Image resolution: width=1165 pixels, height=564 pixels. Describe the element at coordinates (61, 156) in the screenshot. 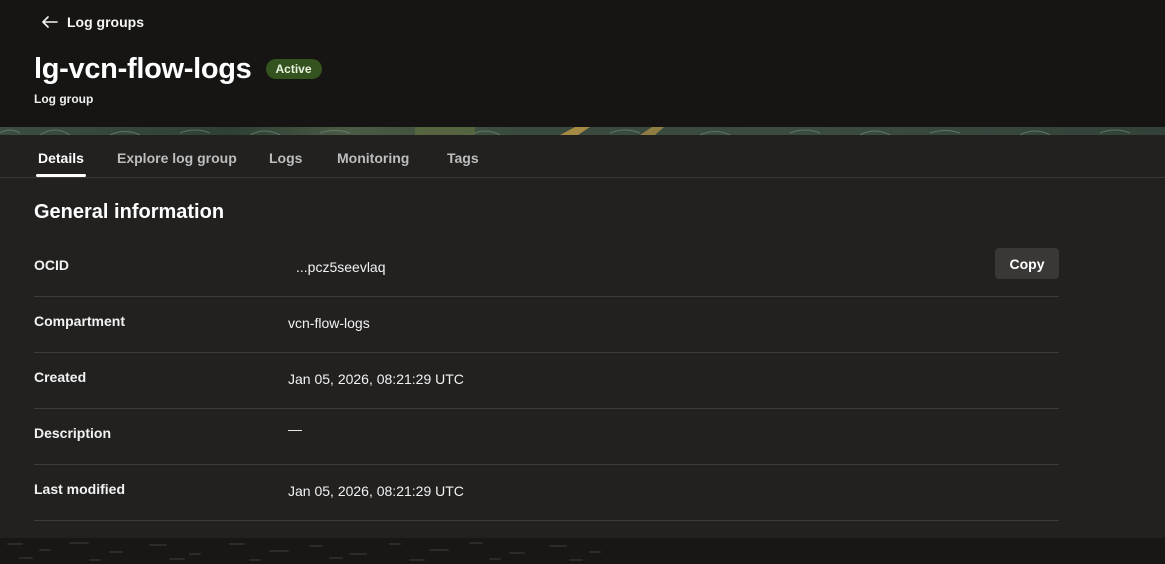

I see `tab-details: Details` at that location.